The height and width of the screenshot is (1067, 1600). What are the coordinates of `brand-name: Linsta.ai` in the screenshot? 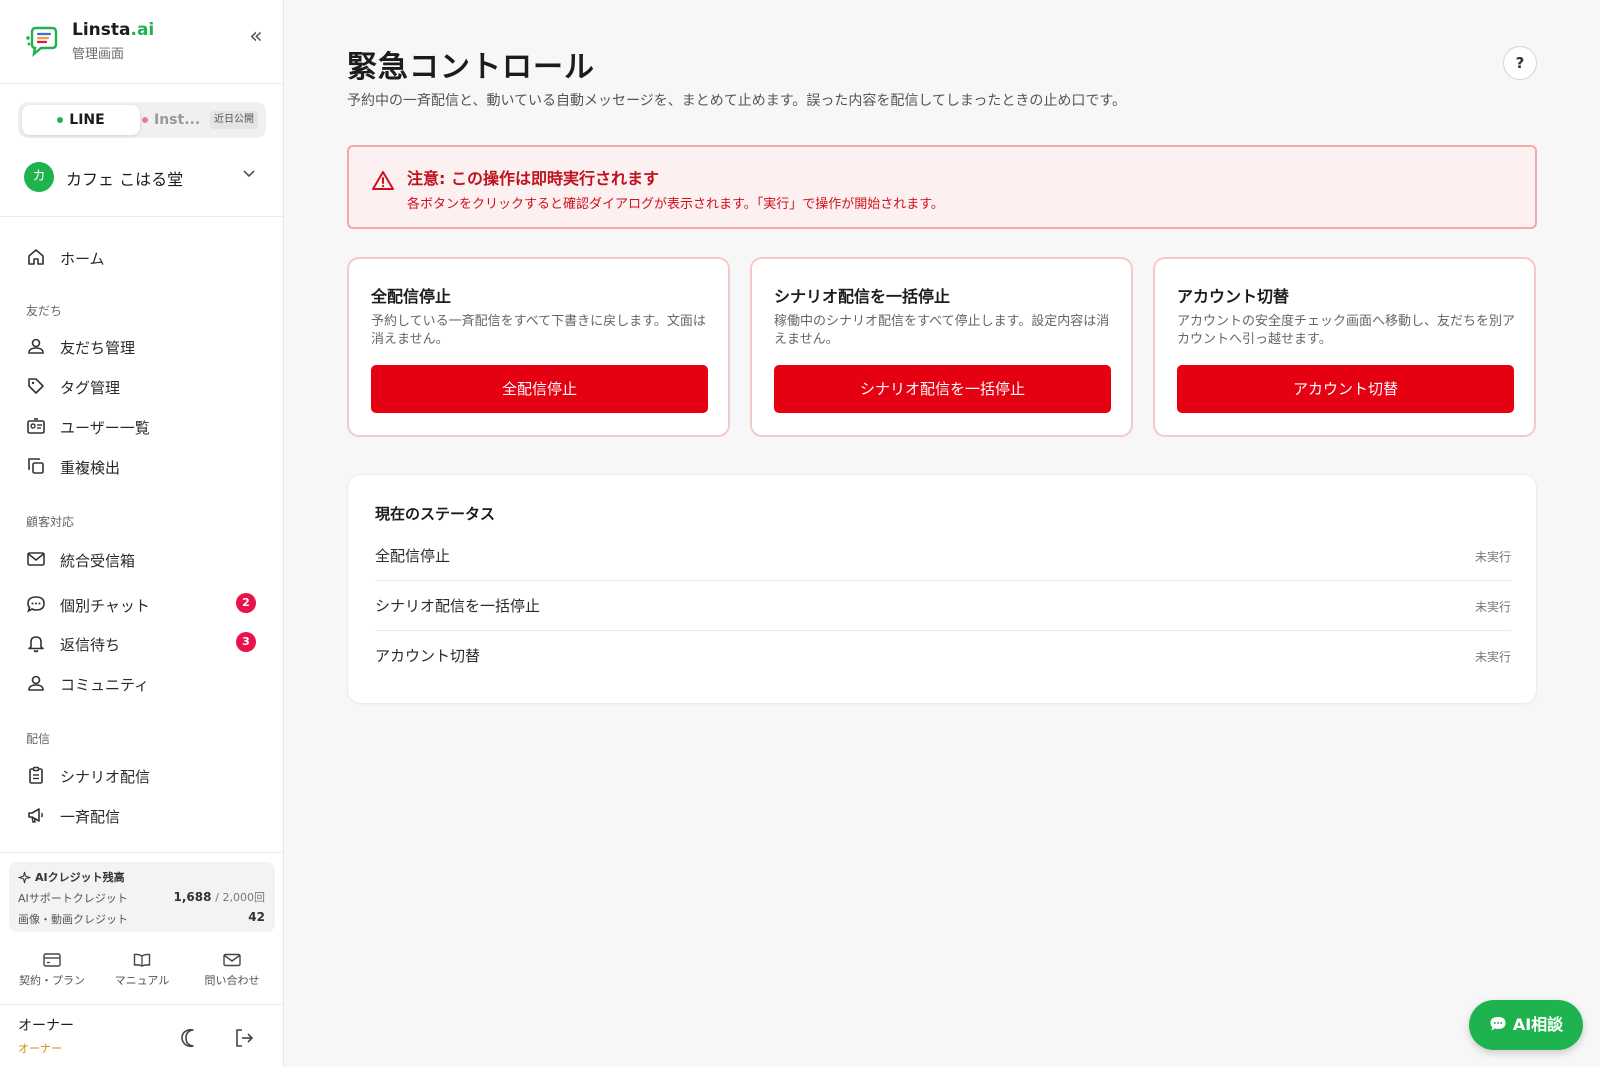 It's located at (113, 30).